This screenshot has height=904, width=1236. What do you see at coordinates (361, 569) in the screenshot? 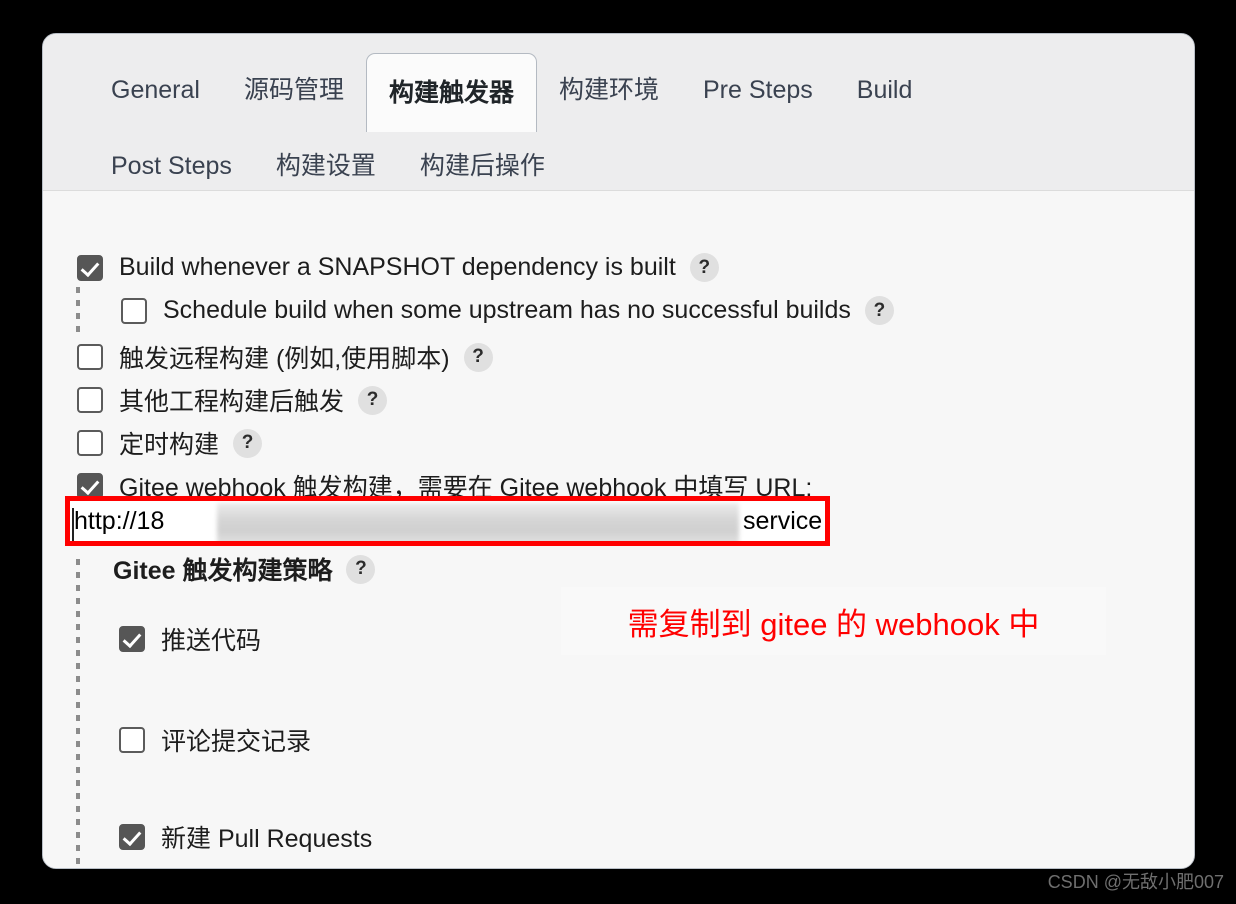
I see `help-icon-gitee-strategy: ?` at bounding box center [361, 569].